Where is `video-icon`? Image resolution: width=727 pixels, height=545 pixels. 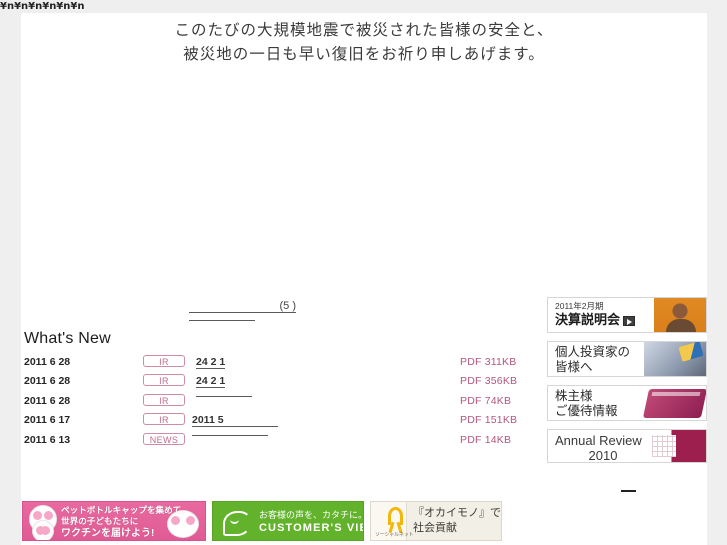
video-icon is located at coordinates (629, 320).